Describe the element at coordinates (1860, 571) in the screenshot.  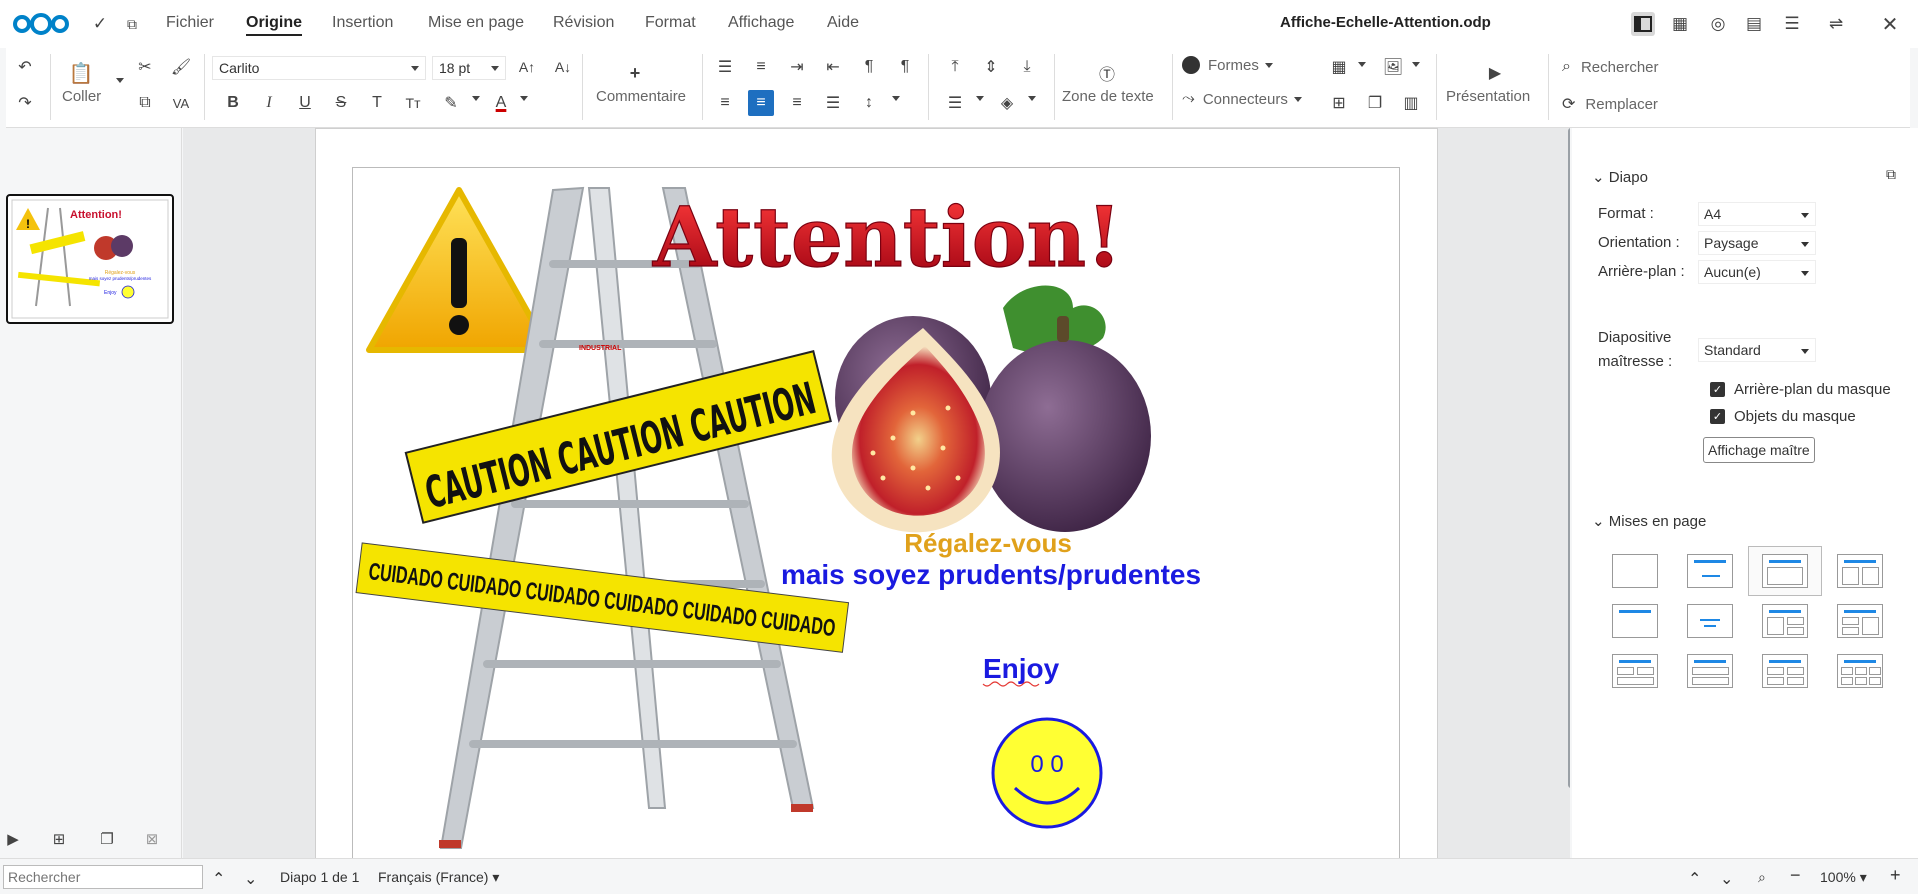
I see `layout-title-two-objects` at that location.